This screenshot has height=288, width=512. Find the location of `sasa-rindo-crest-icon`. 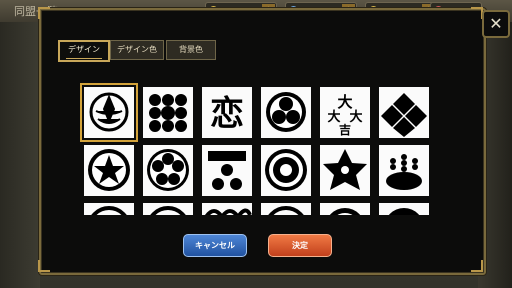

sasa-rindo-crest-icon is located at coordinates (109, 112).